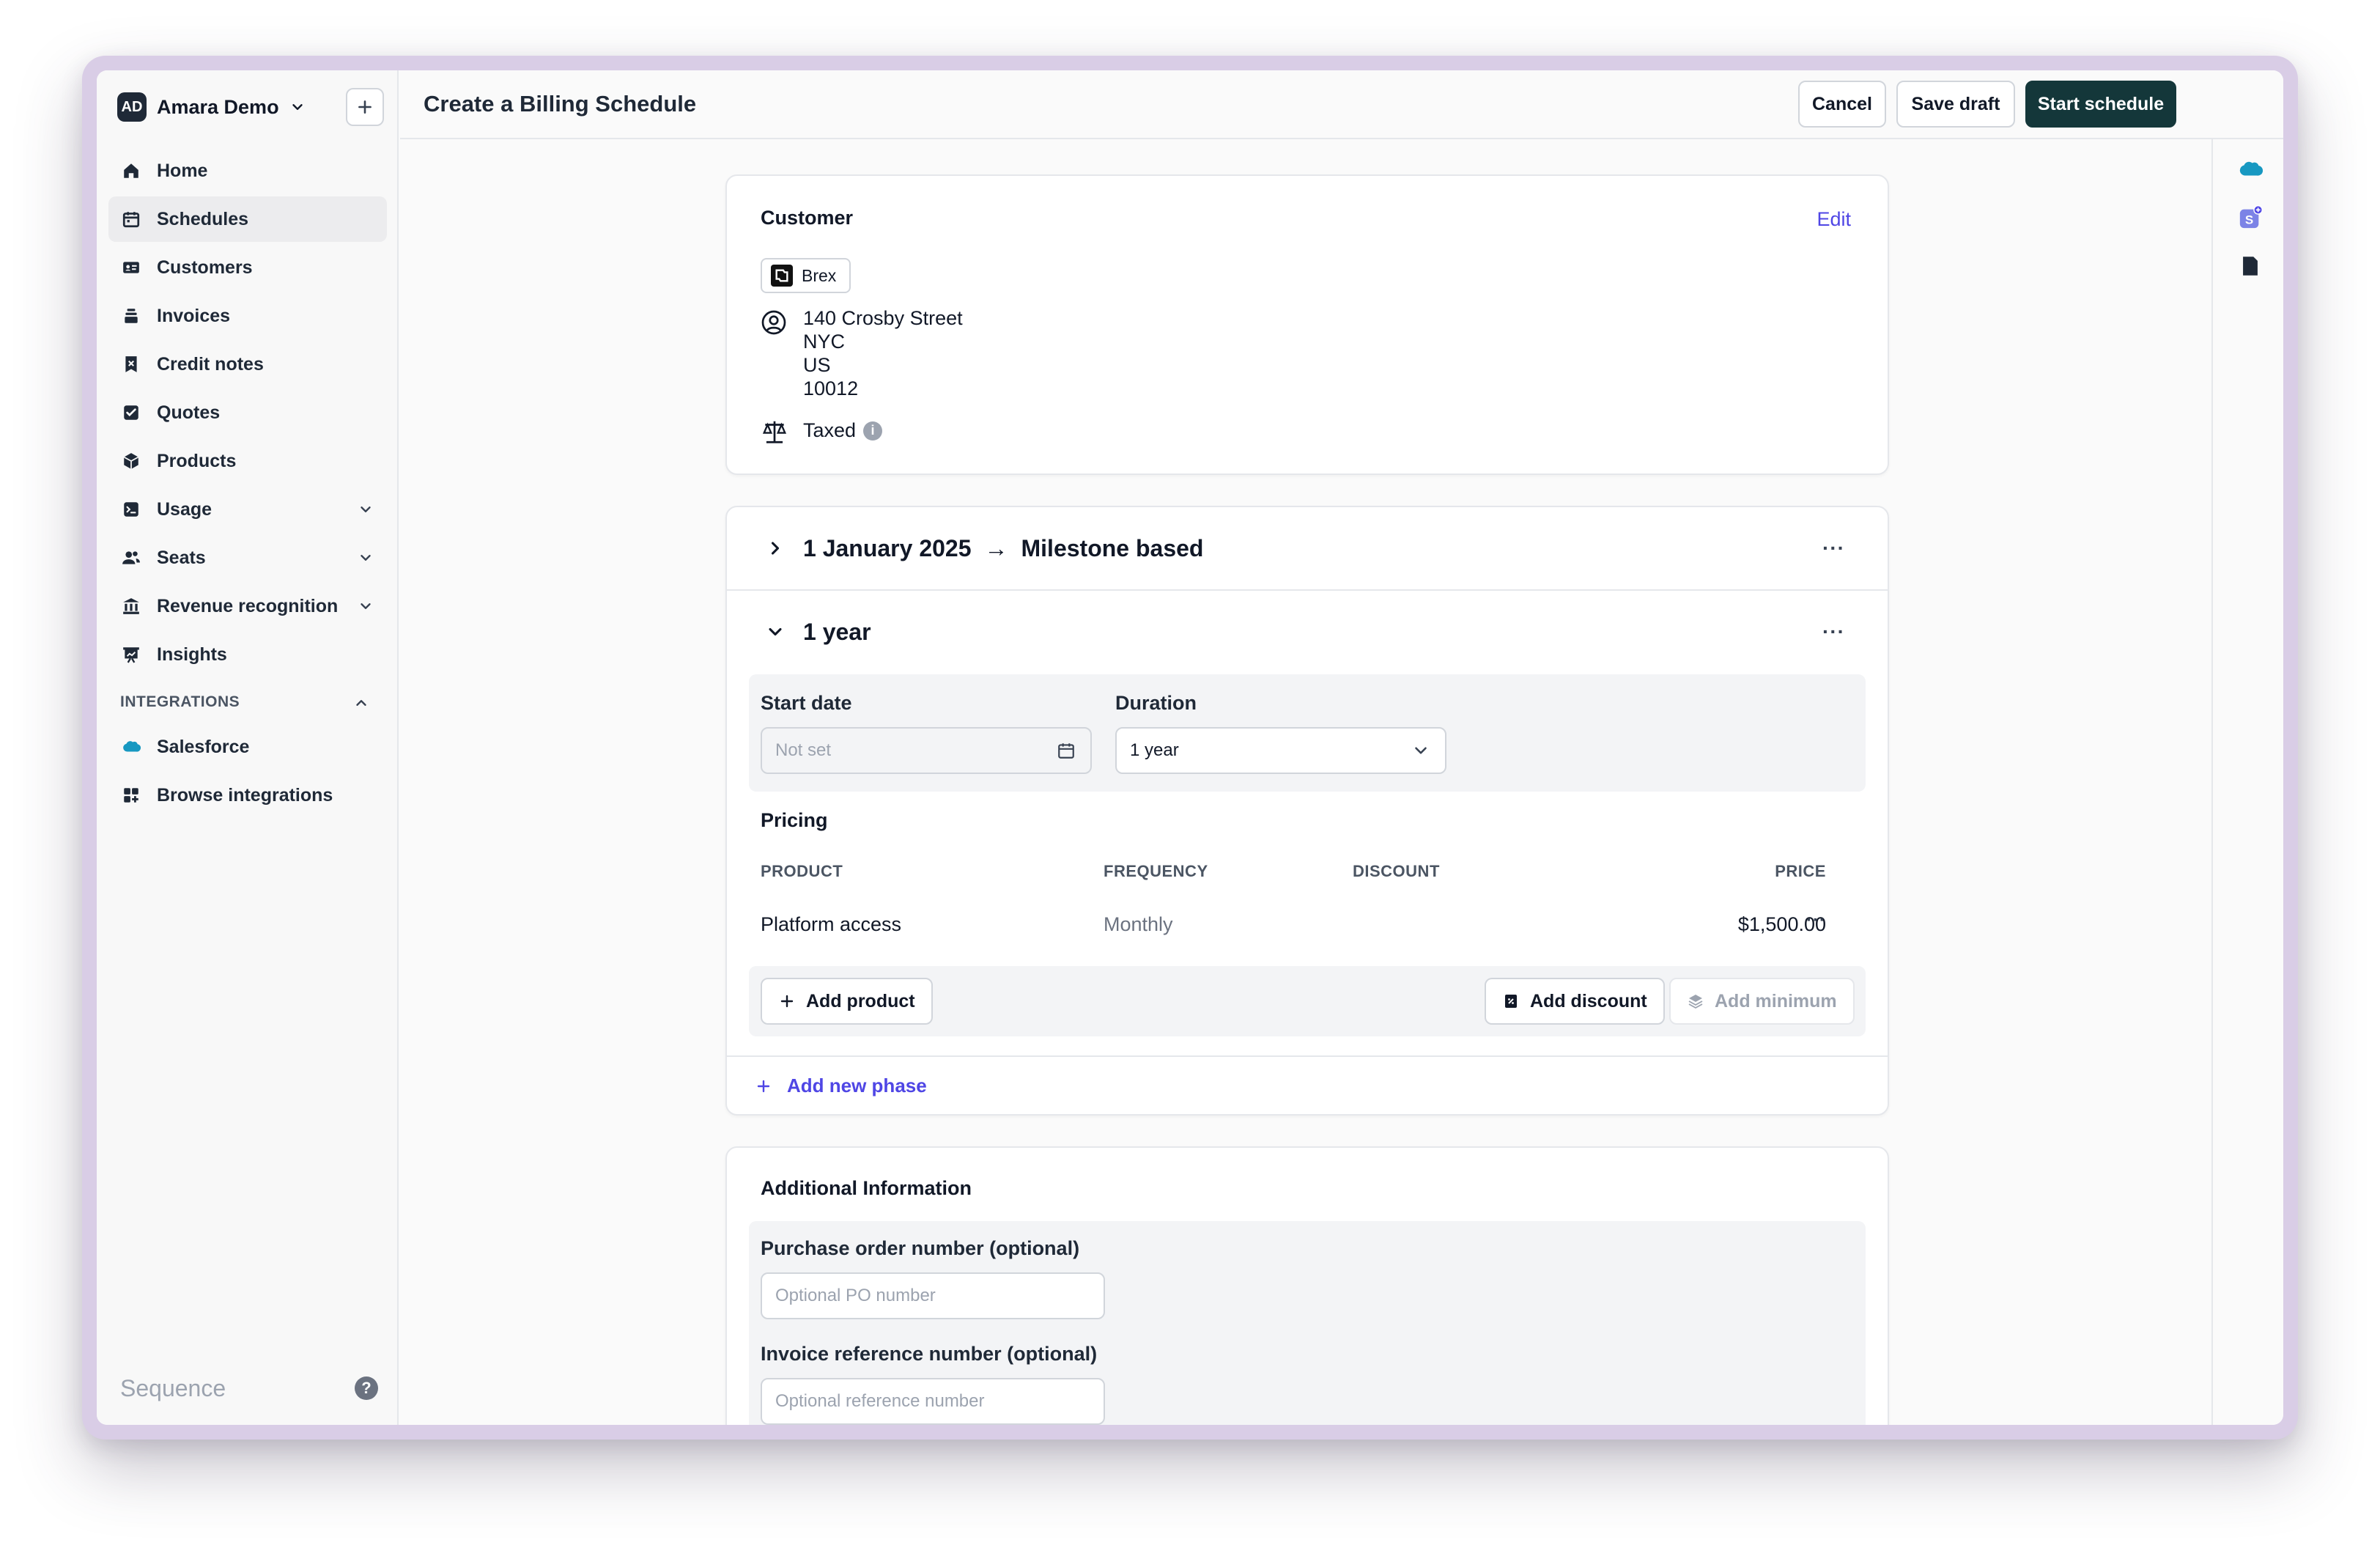 Image resolution: width=2380 pixels, height=1548 pixels. What do you see at coordinates (181, 557) in the screenshot?
I see `nav-label: Seats` at bounding box center [181, 557].